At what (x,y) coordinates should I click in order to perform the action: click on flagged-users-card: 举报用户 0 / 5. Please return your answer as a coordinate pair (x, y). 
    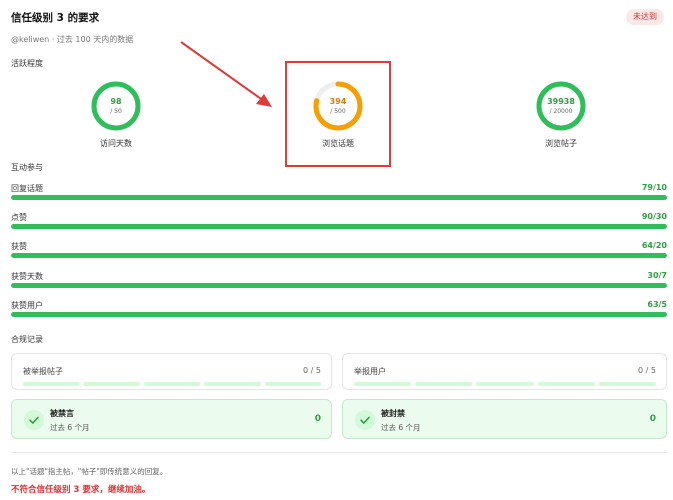
    Looking at the image, I should click on (504, 371).